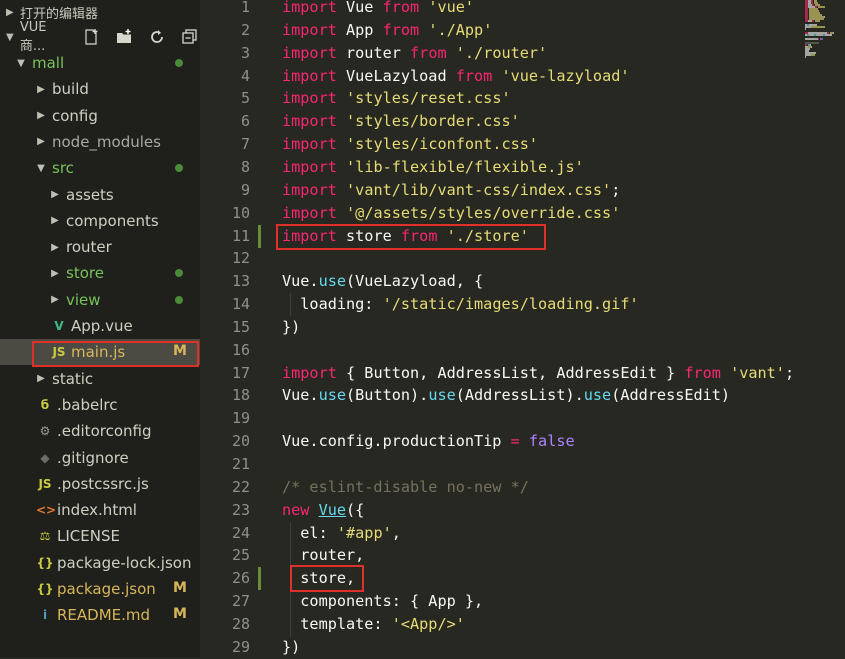 This screenshot has height=659, width=845. Describe the element at coordinates (106, 589) in the screenshot. I see `tree-item-label: package.json` at that location.